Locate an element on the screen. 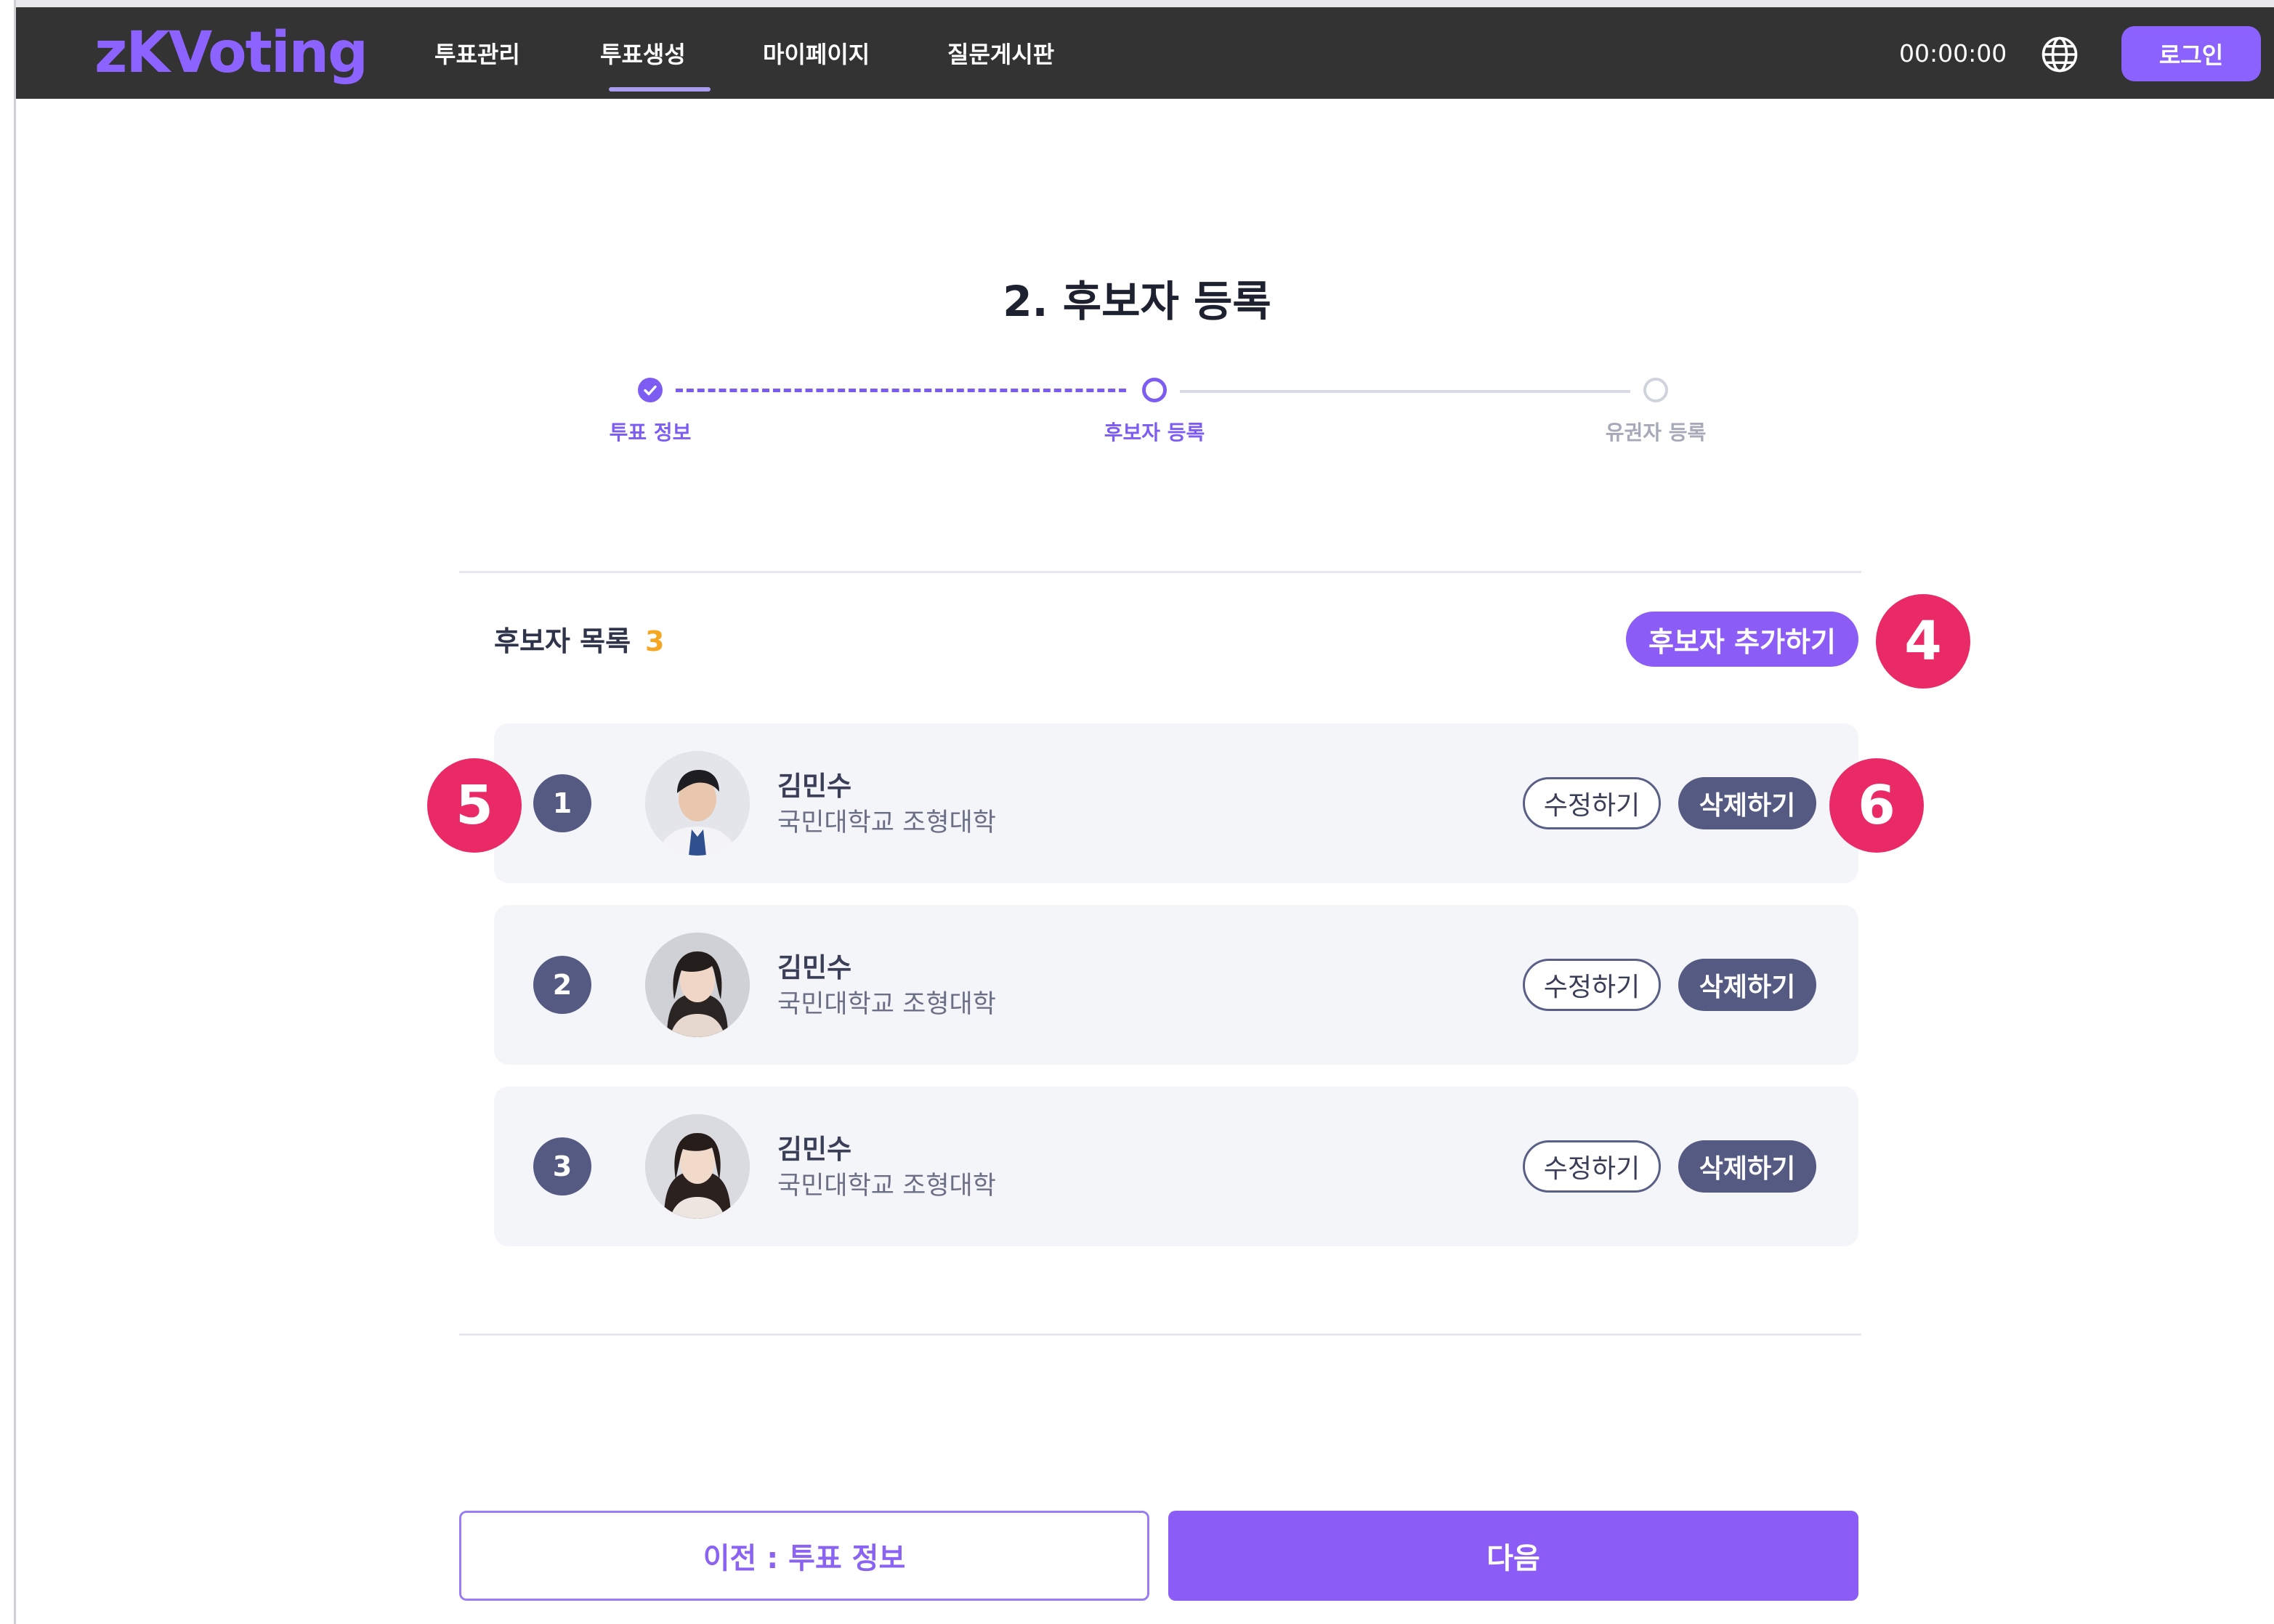  window-frame-top is located at coordinates (1137, 3).